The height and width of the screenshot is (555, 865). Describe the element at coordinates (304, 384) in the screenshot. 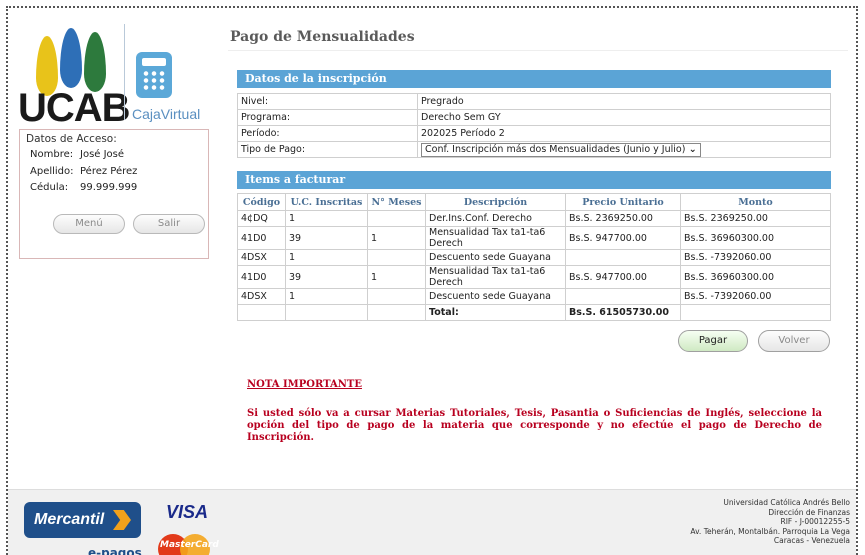

I see `nota-title: NOTA IMPORTANTE` at that location.